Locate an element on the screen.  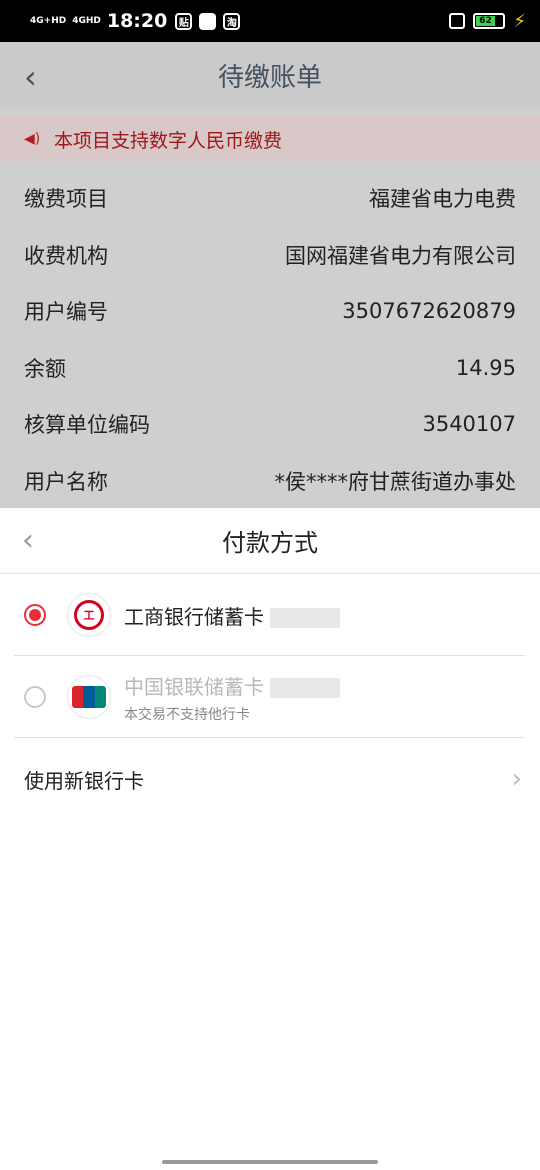
bank-name: 中国银联储蓄卡 is located at coordinates (232, 685).